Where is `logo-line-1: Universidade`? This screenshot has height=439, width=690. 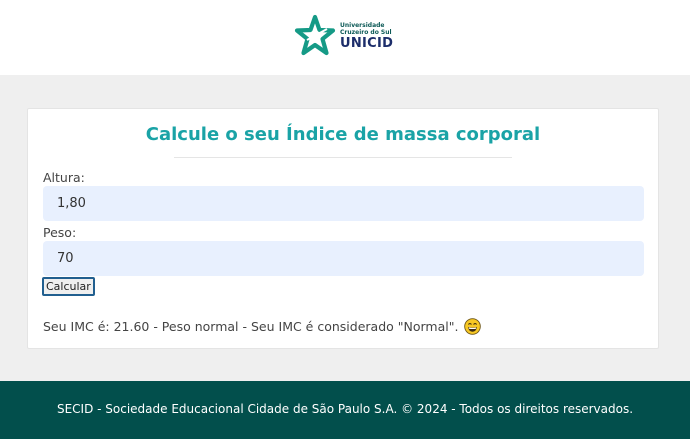 logo-line-1: Universidade is located at coordinates (362, 25).